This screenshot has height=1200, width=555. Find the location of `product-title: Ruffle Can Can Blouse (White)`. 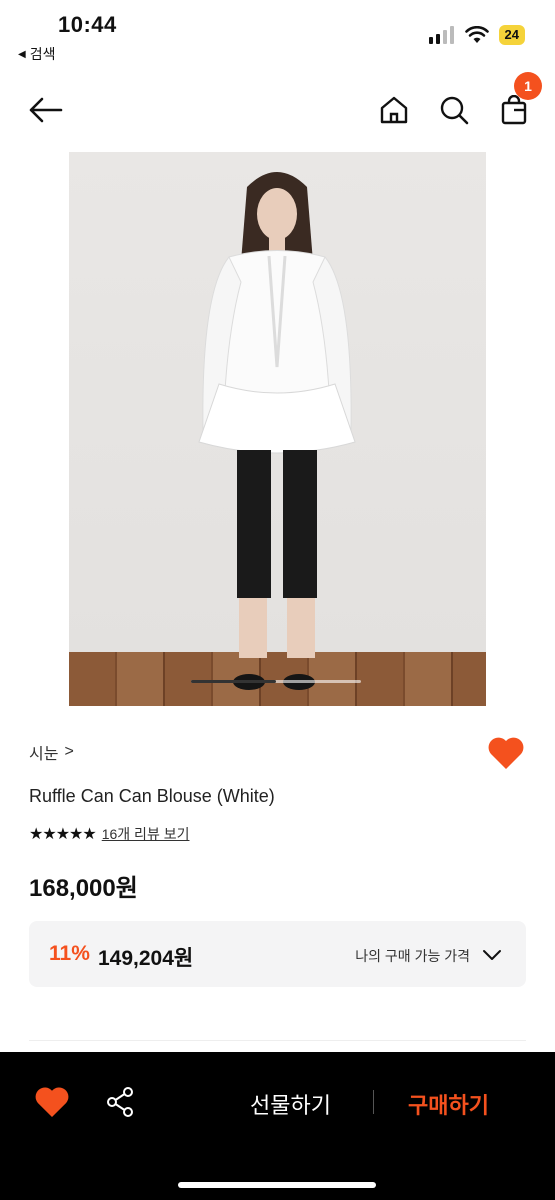

product-title: Ruffle Can Can Blouse (White) is located at coordinates (152, 796).